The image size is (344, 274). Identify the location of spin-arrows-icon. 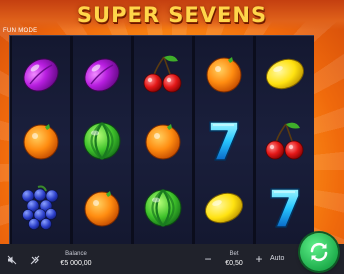
(319, 252).